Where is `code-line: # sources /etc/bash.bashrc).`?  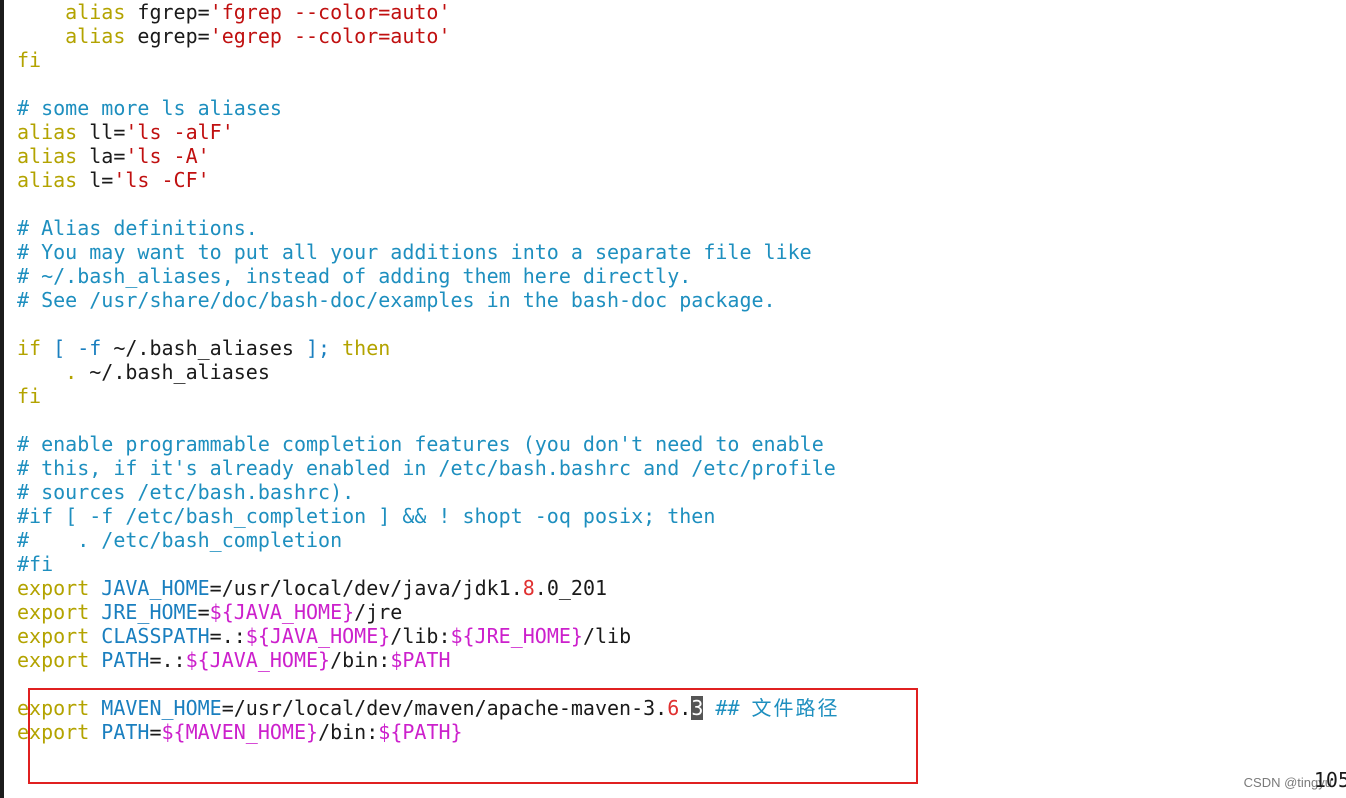
code-line: # sources /etc/bash.bashrc). is located at coordinates (428, 492).